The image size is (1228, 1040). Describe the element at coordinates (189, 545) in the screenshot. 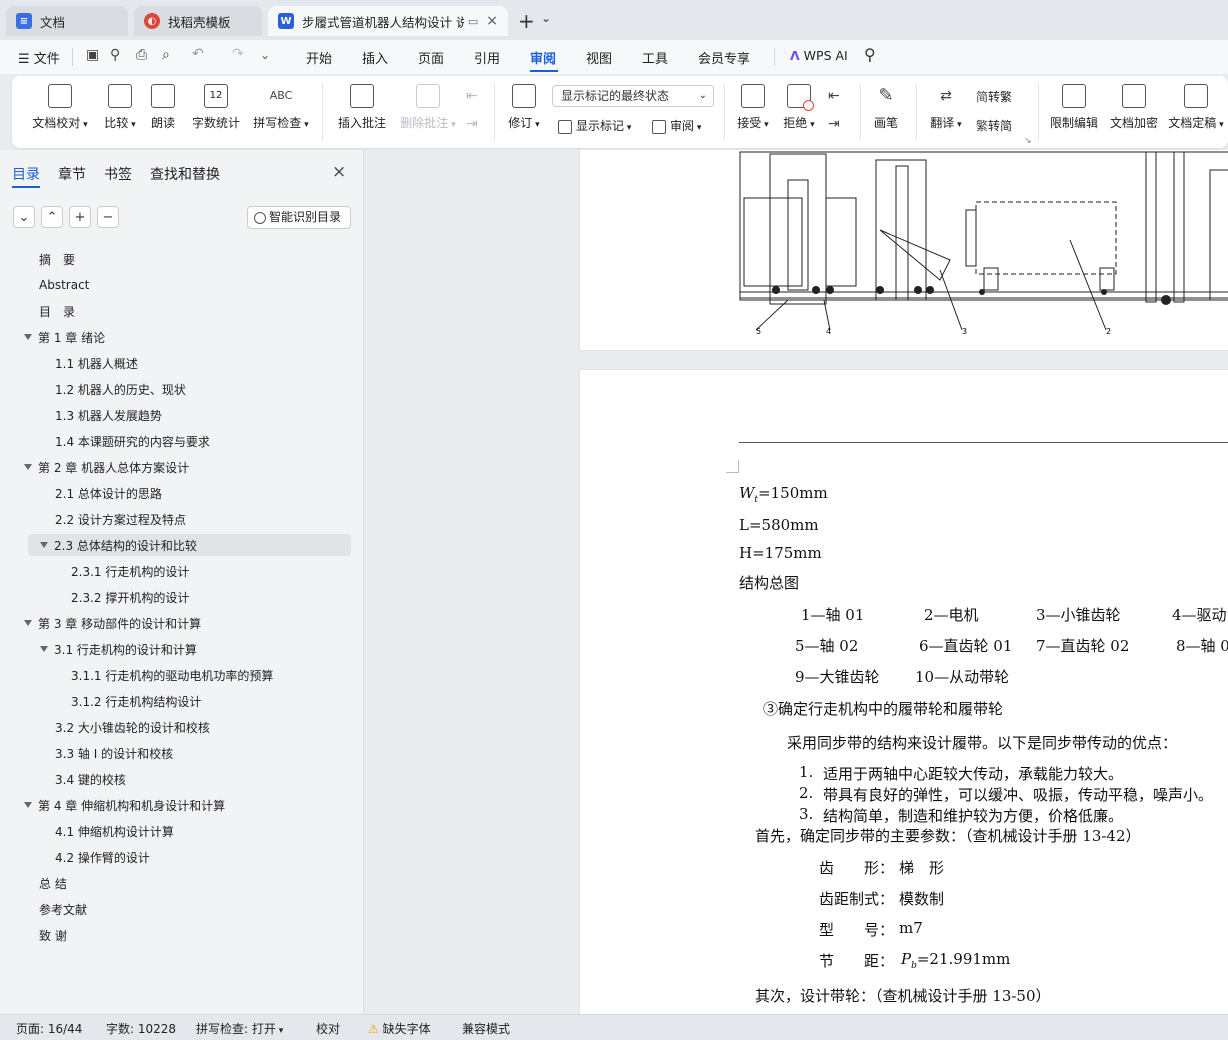

I see `toc-item-selected: 2.3 总体结构的设计和比较` at that location.